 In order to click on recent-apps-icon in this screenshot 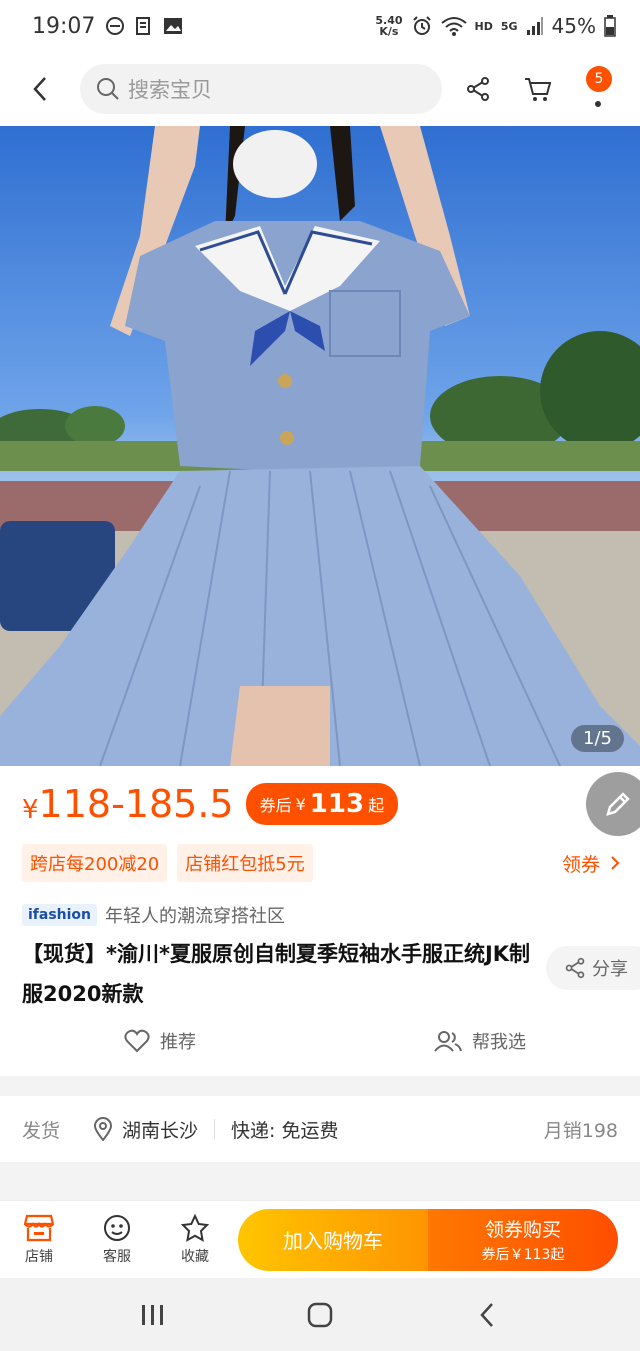, I will do `click(153, 1314)`.